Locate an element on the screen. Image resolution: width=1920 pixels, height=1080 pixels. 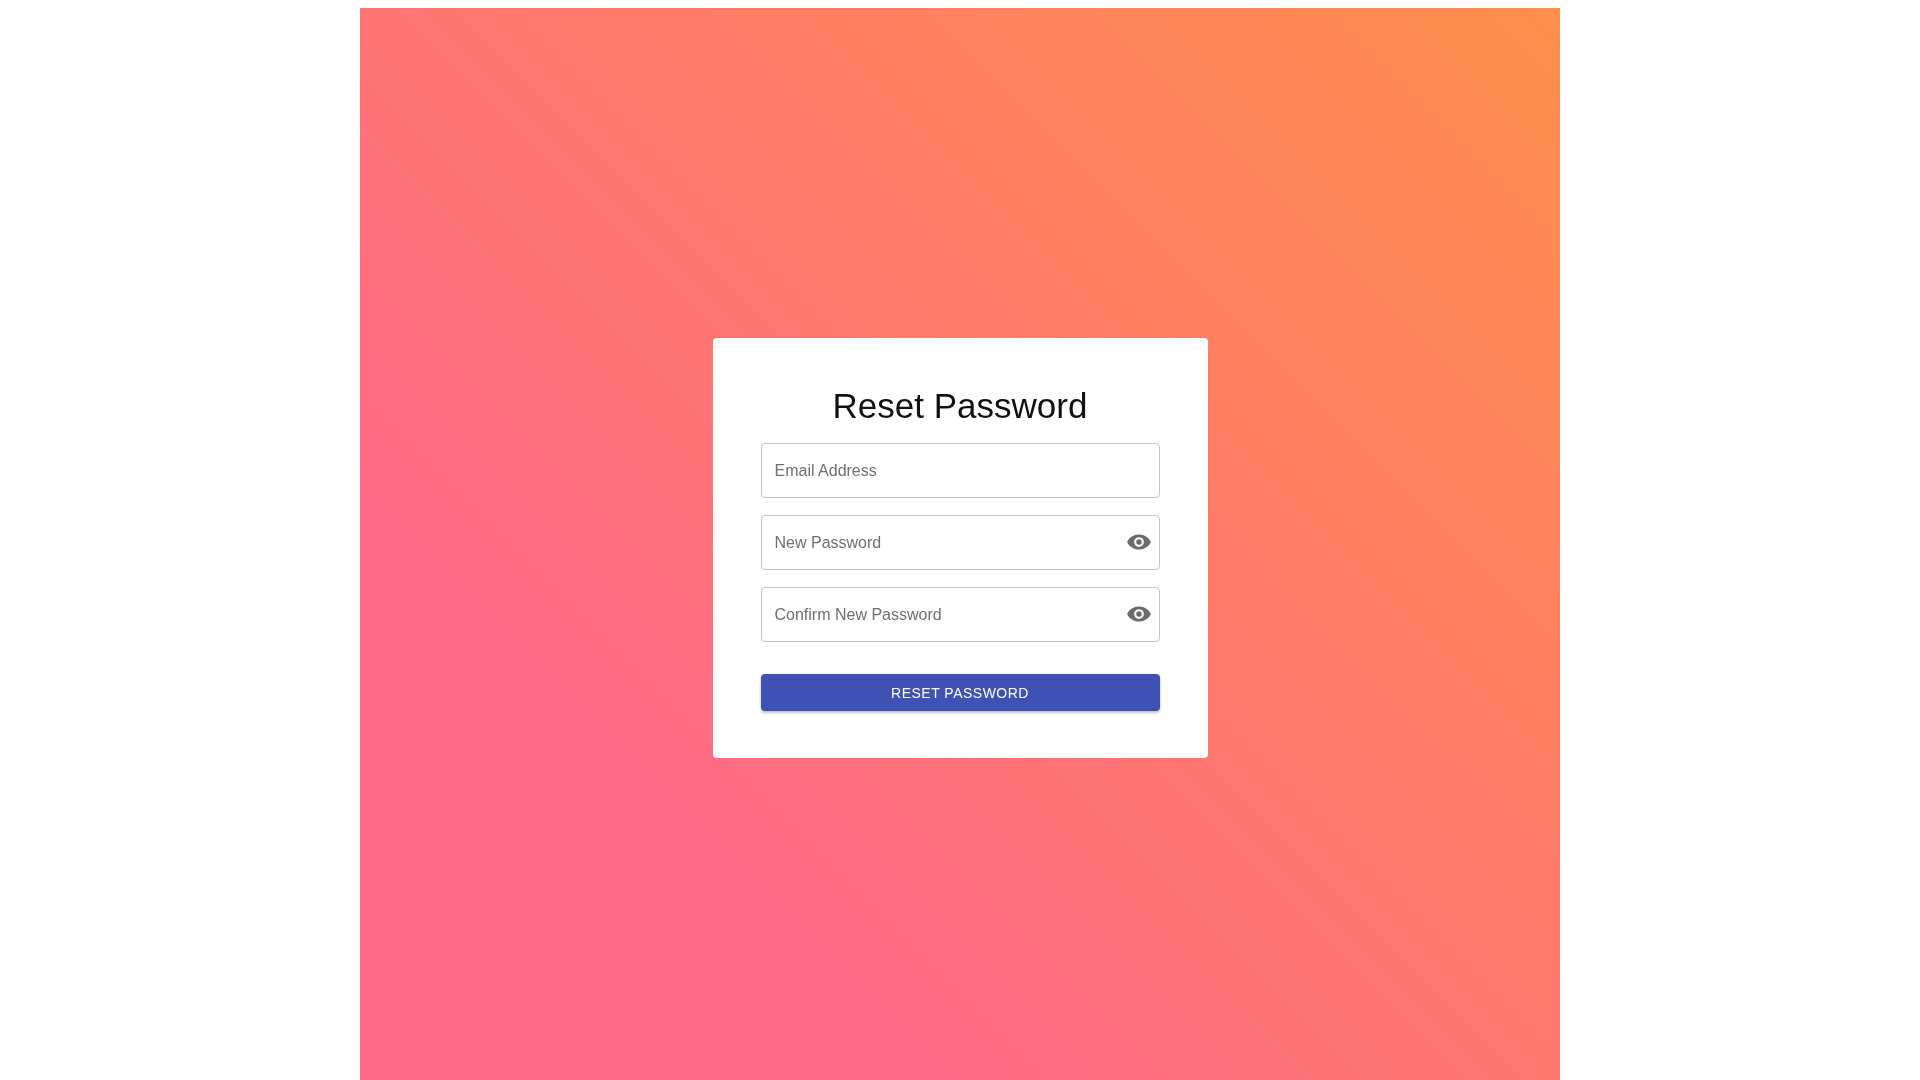
card-title: Reset Password is located at coordinates (960, 406).